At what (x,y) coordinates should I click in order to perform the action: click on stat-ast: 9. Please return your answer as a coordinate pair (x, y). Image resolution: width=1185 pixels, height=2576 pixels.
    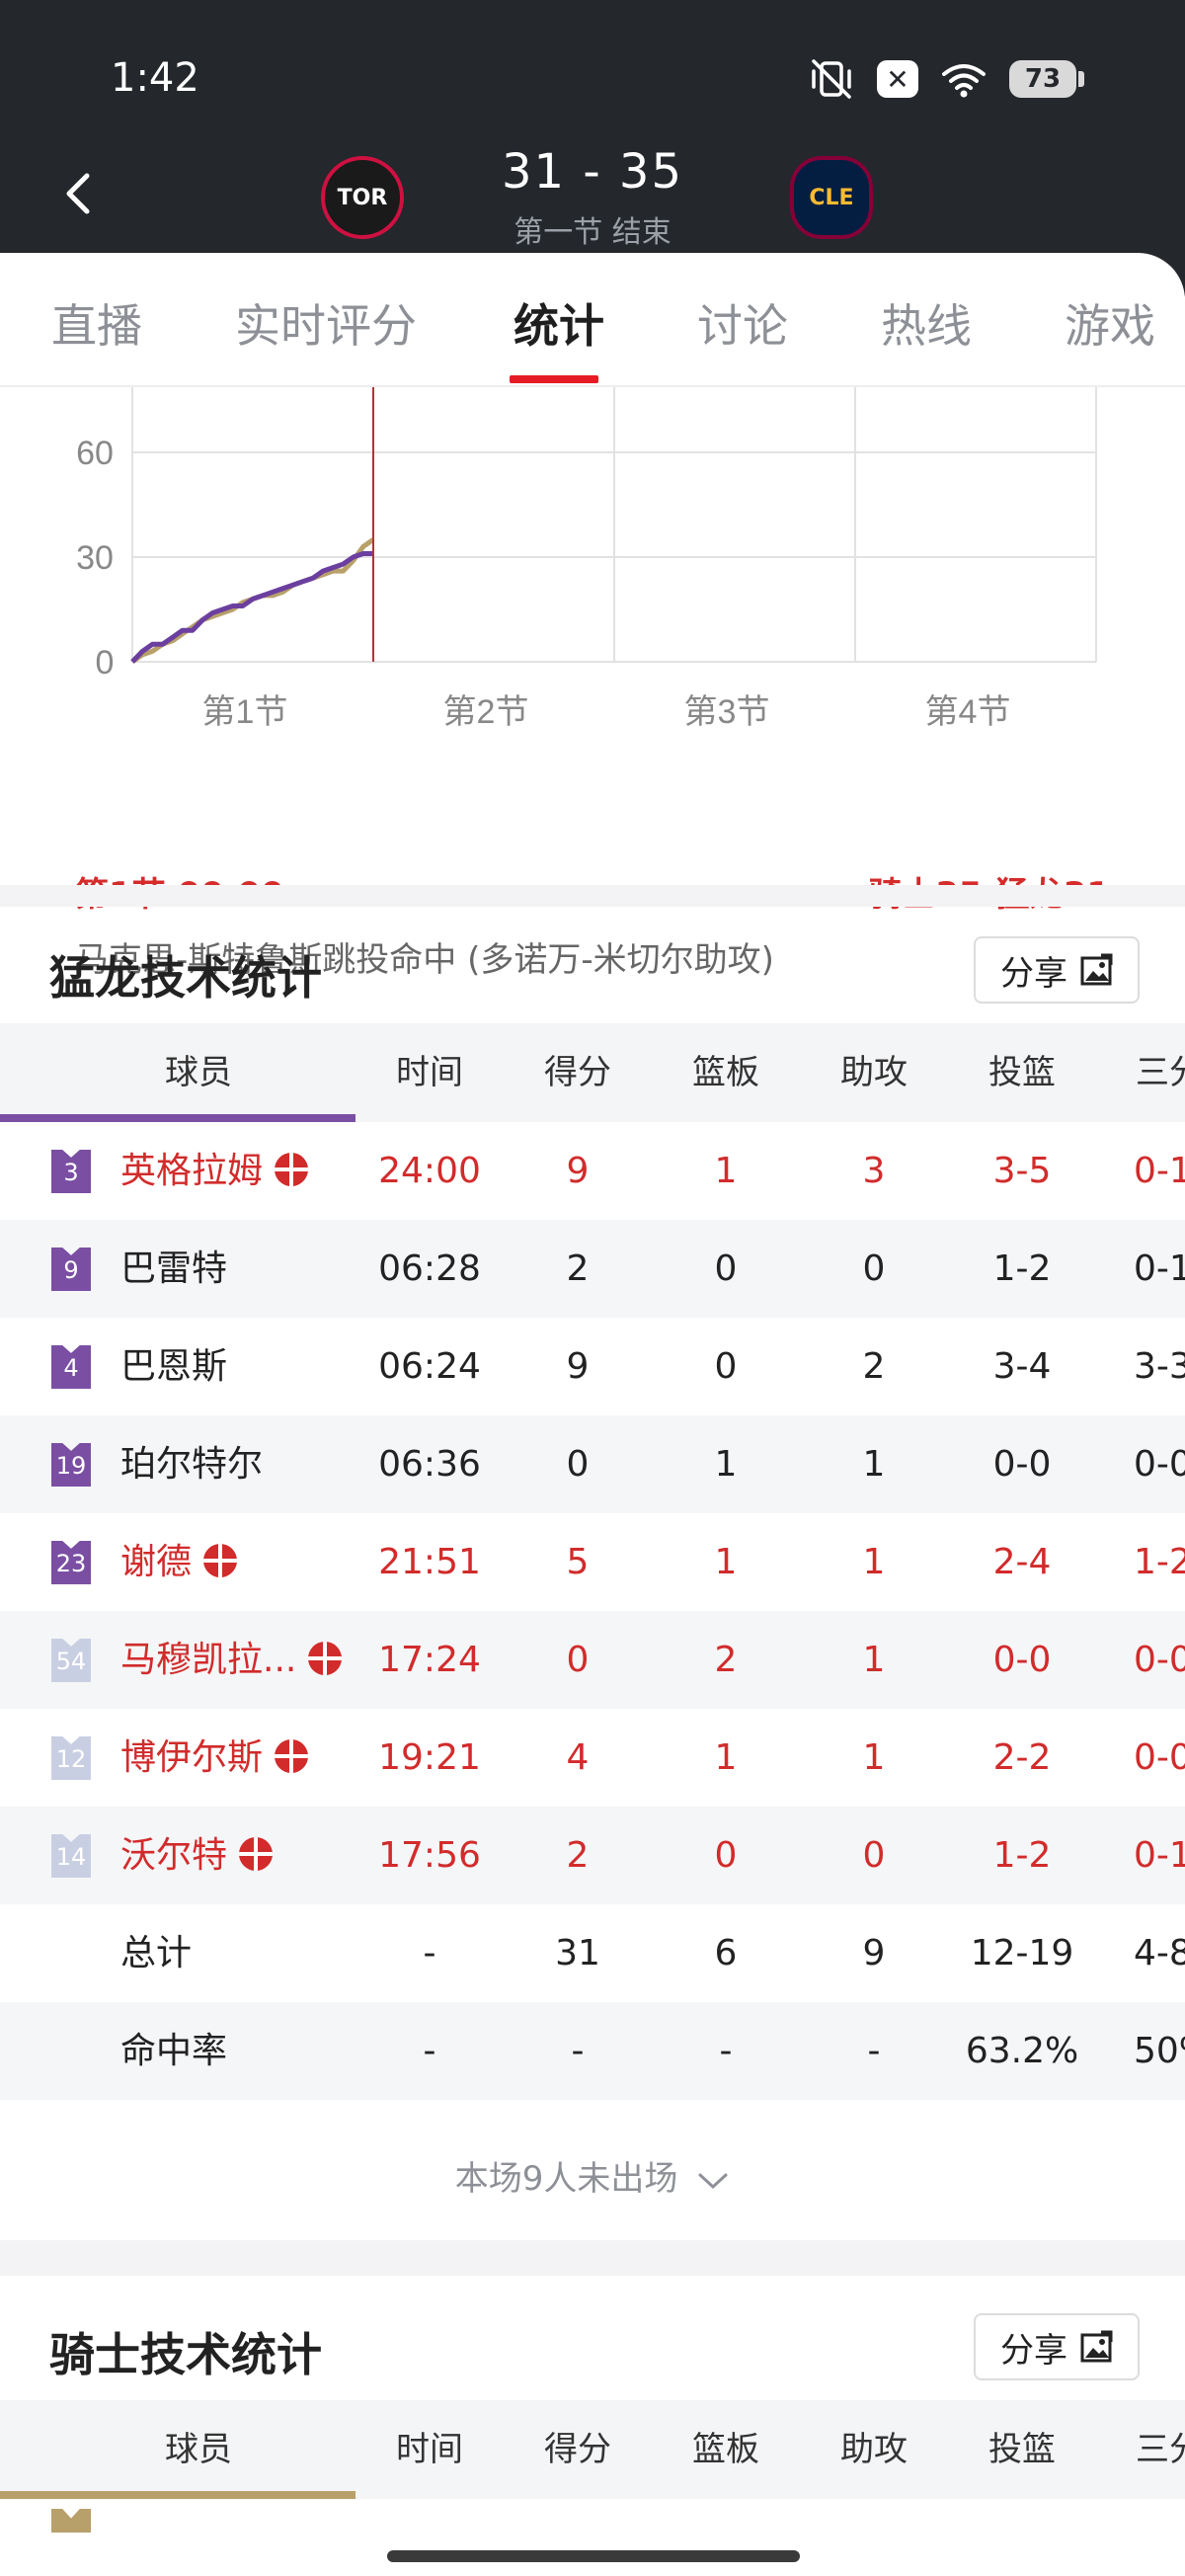
    Looking at the image, I should click on (874, 1953).